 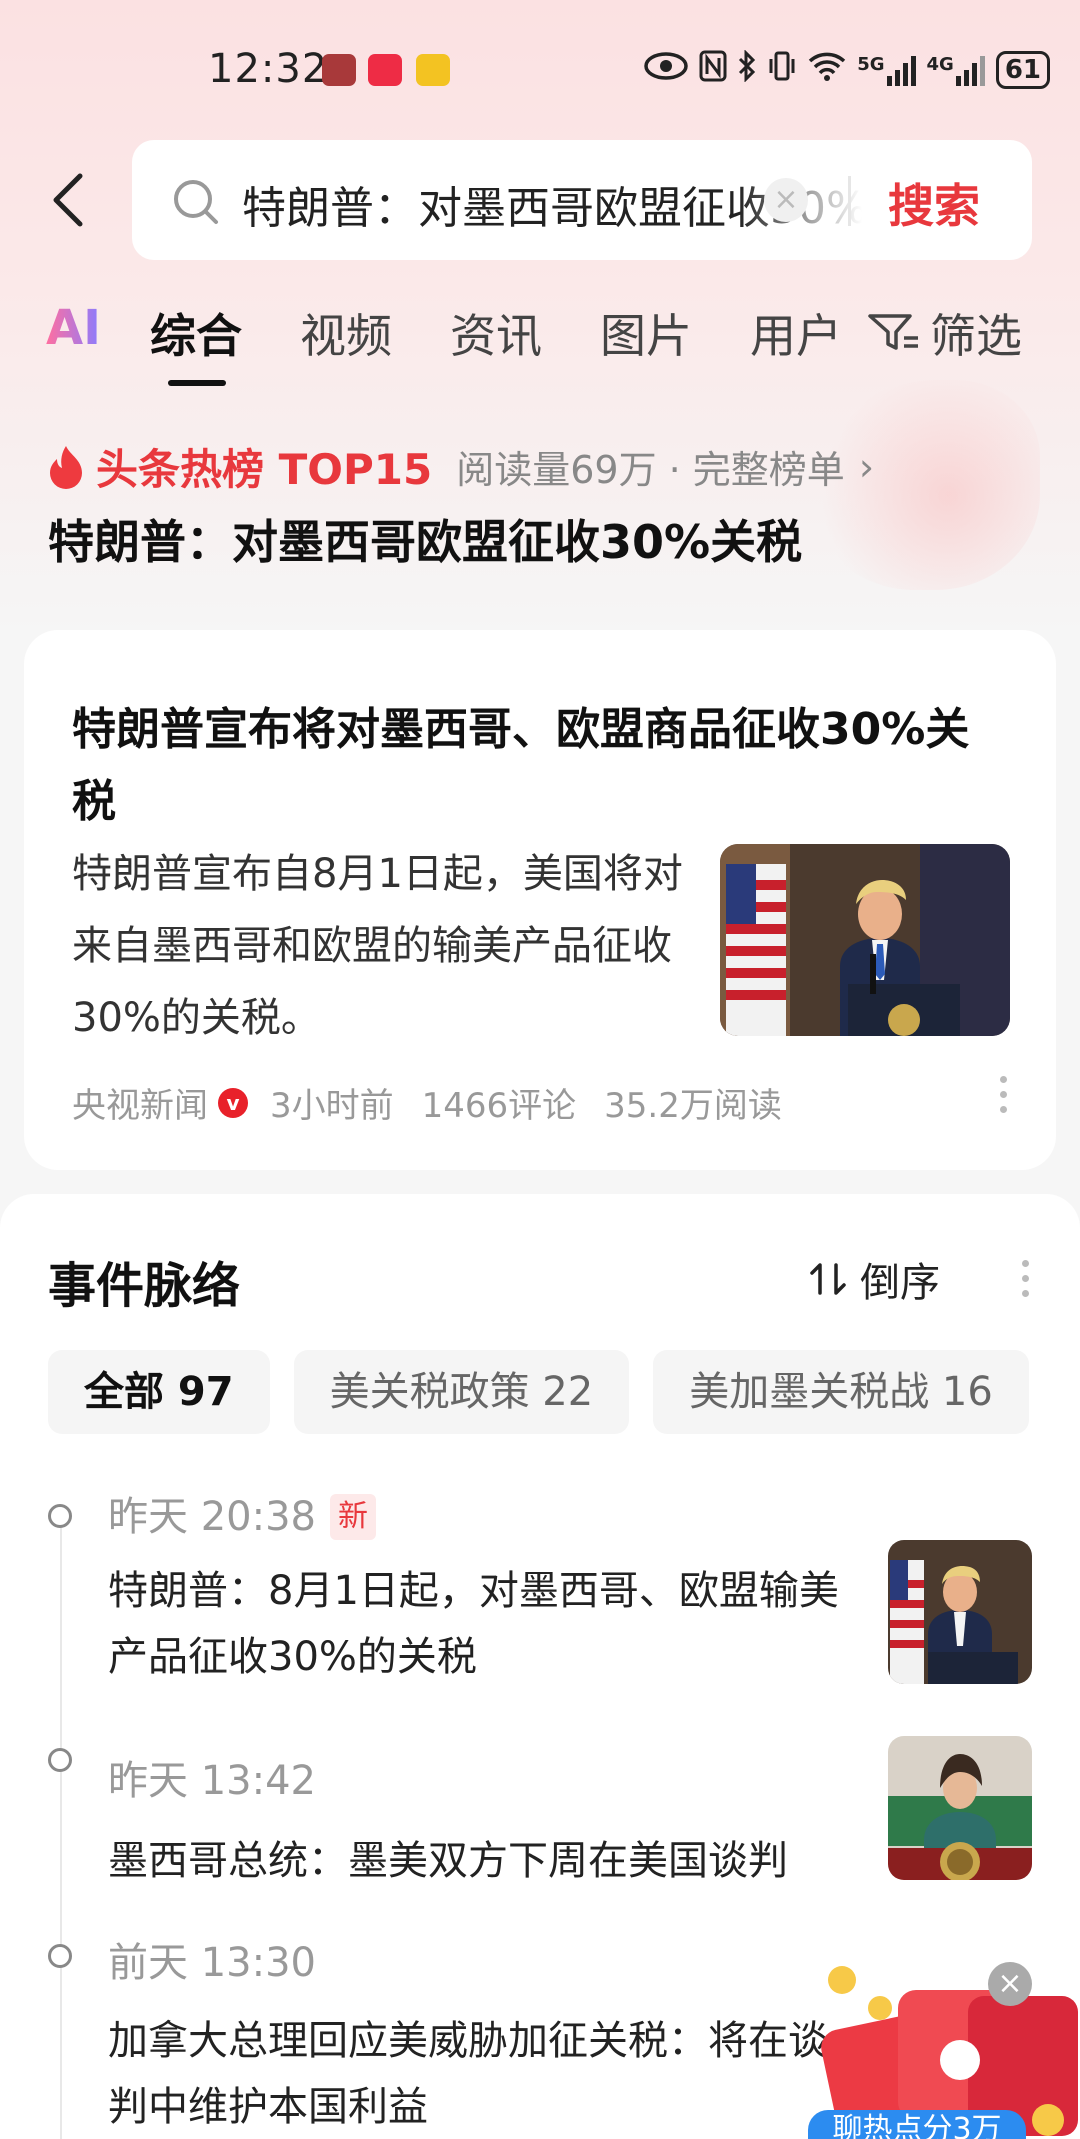 I want to click on status-icons: 5G 4G 61, so click(x=846, y=69).